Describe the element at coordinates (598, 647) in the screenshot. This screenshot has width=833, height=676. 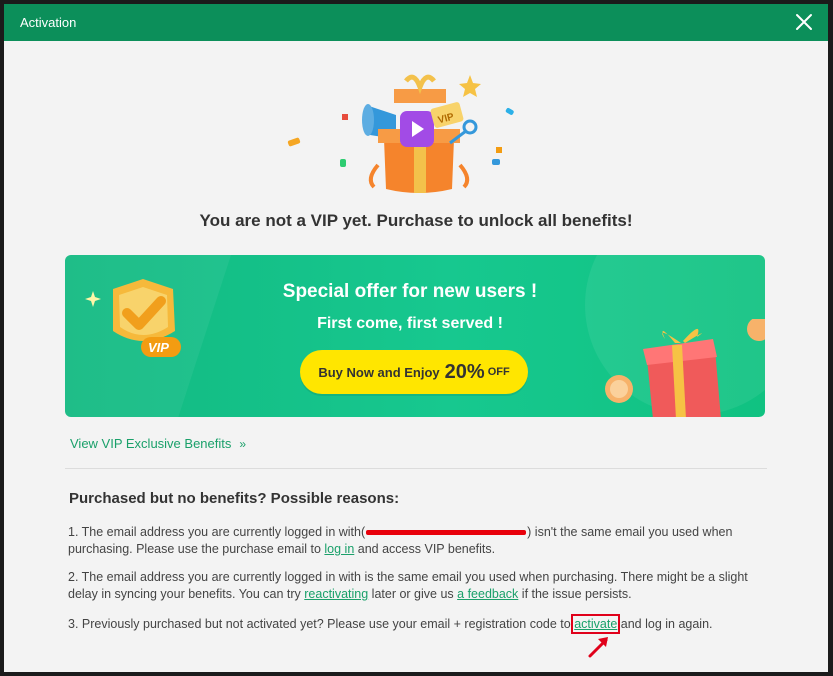
I see `arrow-annotation-icon` at that location.